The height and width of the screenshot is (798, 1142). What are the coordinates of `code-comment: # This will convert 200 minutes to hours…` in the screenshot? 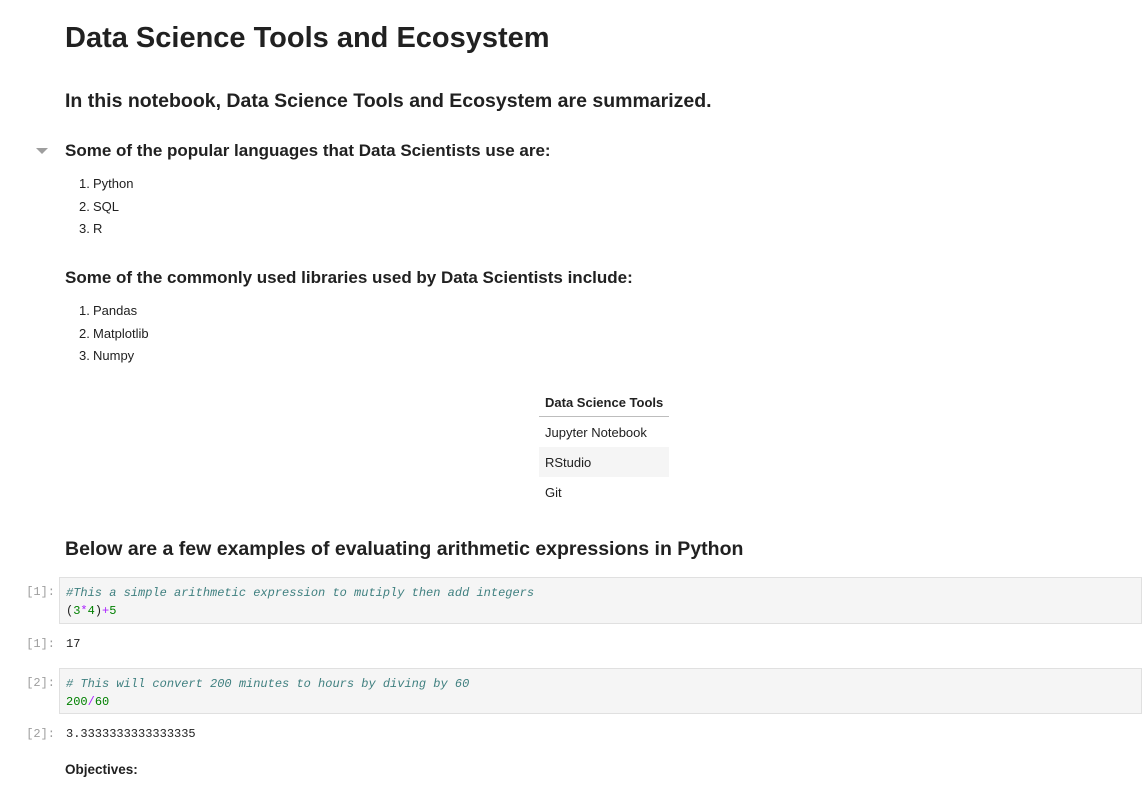 It's located at (268, 684).